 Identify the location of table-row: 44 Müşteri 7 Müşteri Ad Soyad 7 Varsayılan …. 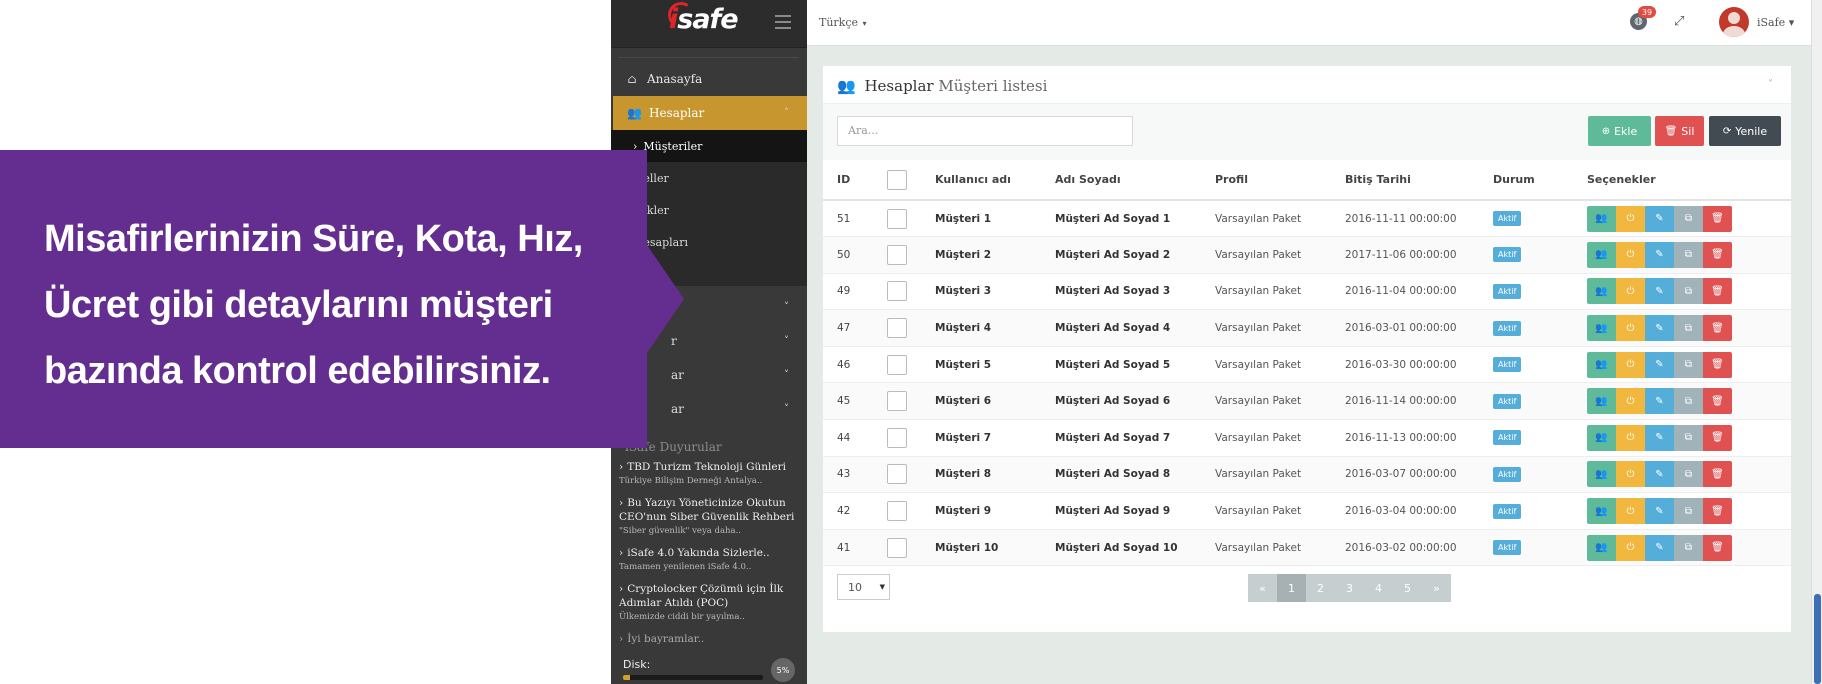
(1307, 438).